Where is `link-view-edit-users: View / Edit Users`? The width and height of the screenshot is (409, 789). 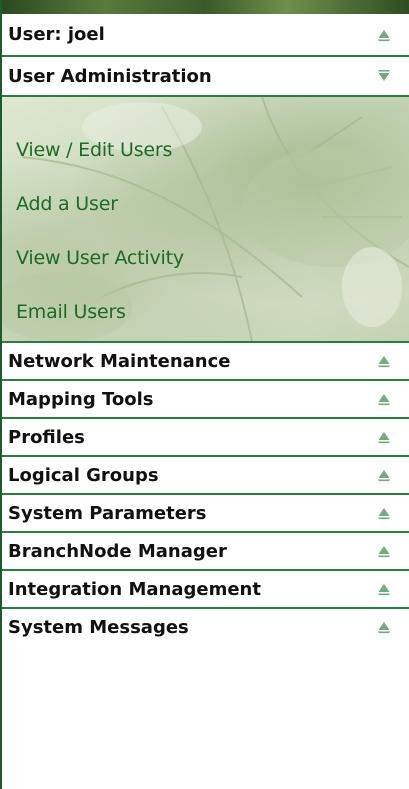
link-view-edit-users: View / Edit Users is located at coordinates (94, 150).